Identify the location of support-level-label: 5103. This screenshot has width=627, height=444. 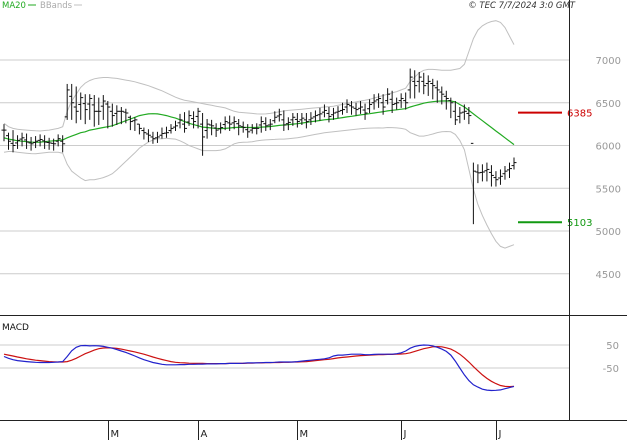
(579, 223).